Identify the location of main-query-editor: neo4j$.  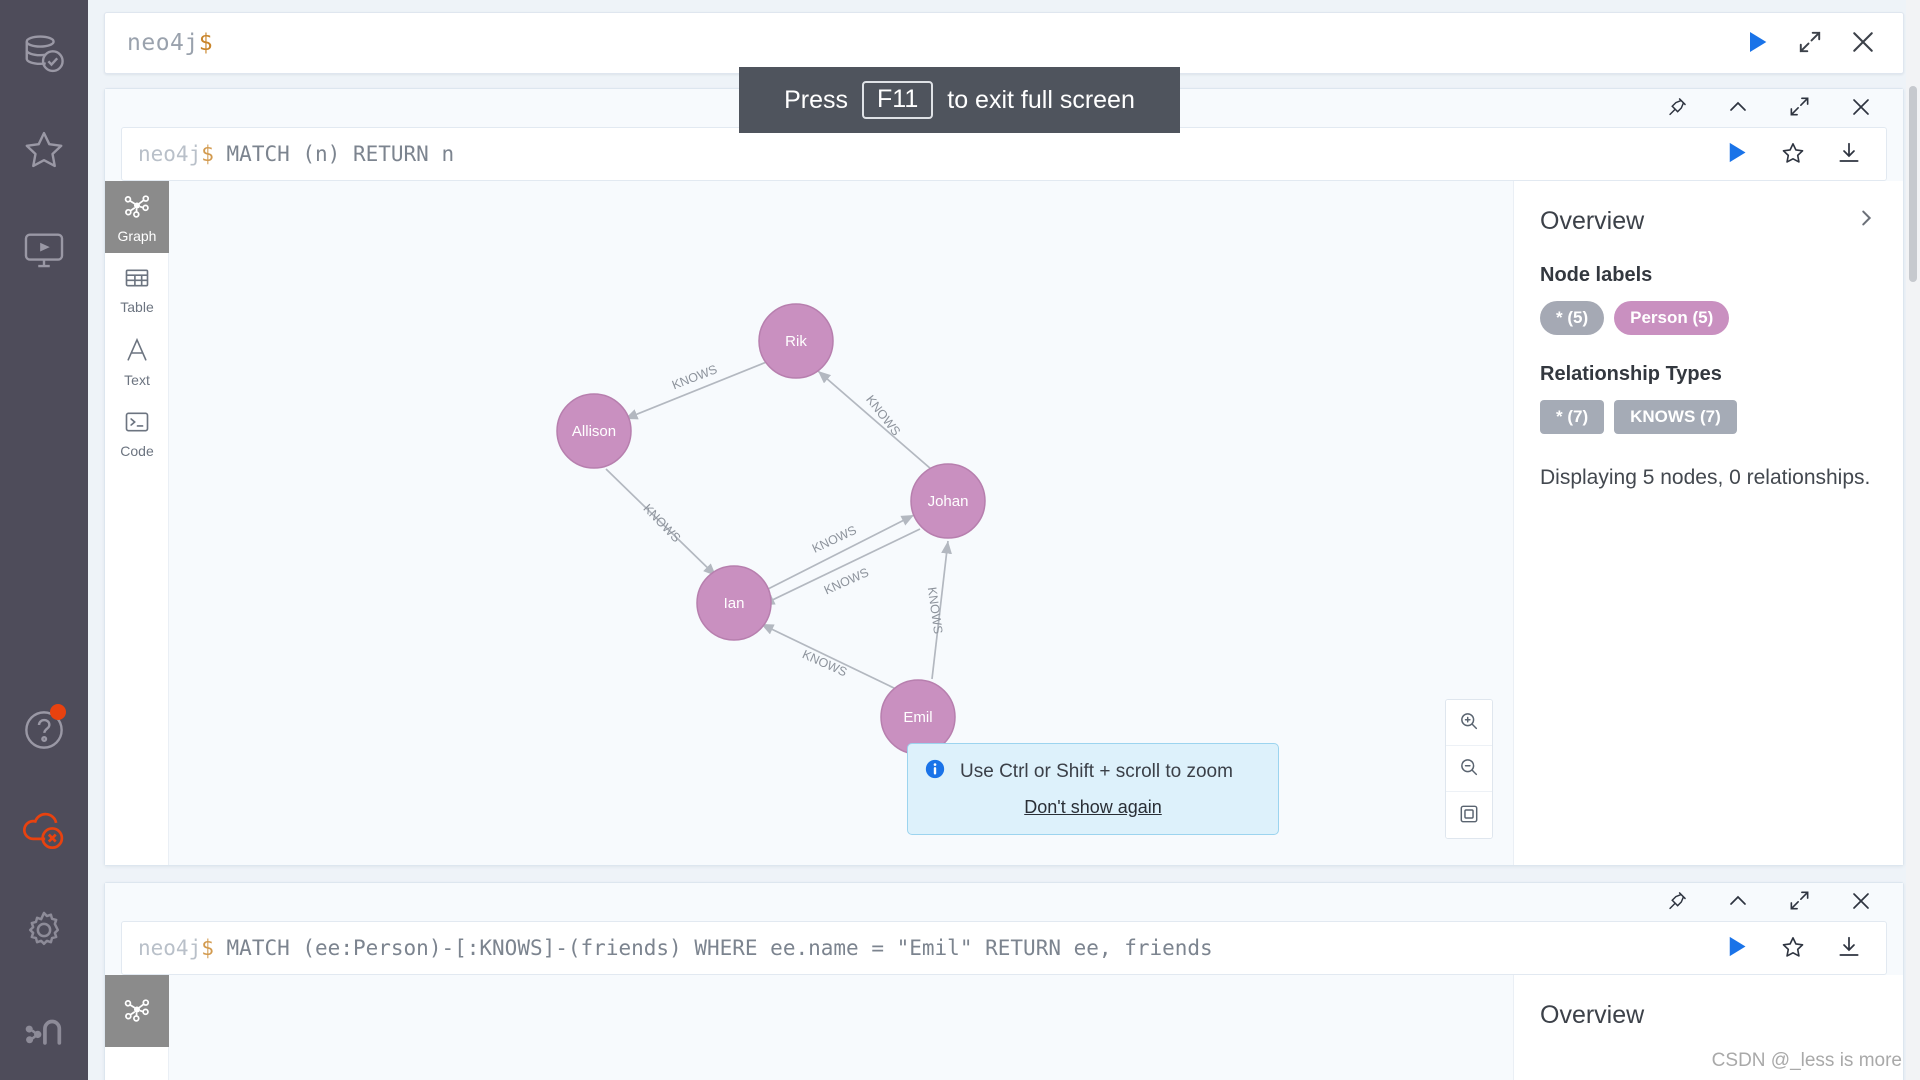
(1004, 43).